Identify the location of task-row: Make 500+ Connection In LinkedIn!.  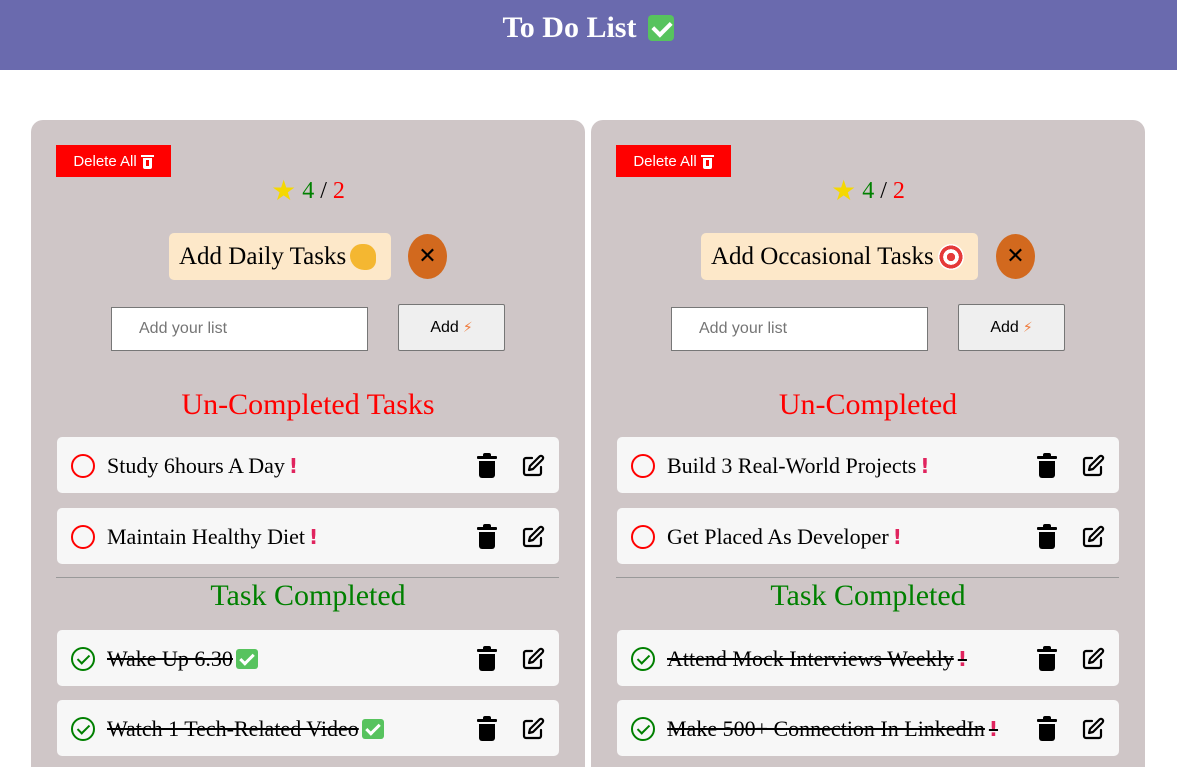
(868, 728).